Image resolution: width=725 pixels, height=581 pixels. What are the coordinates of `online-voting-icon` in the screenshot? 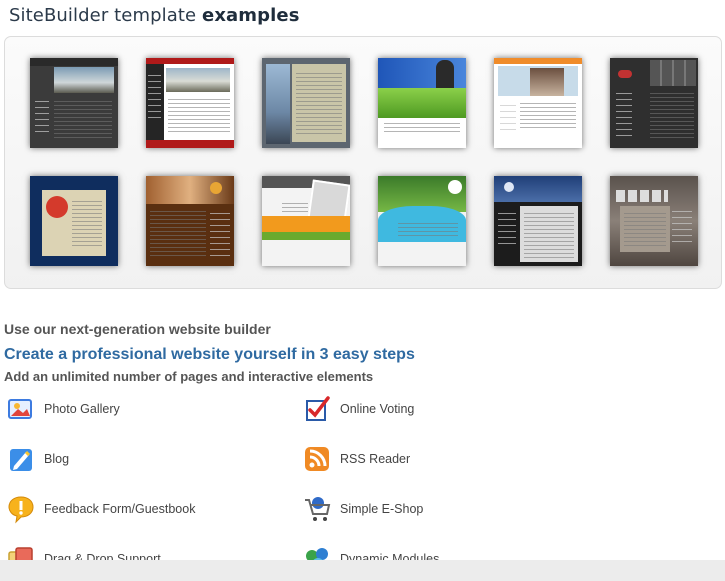 It's located at (318, 408).